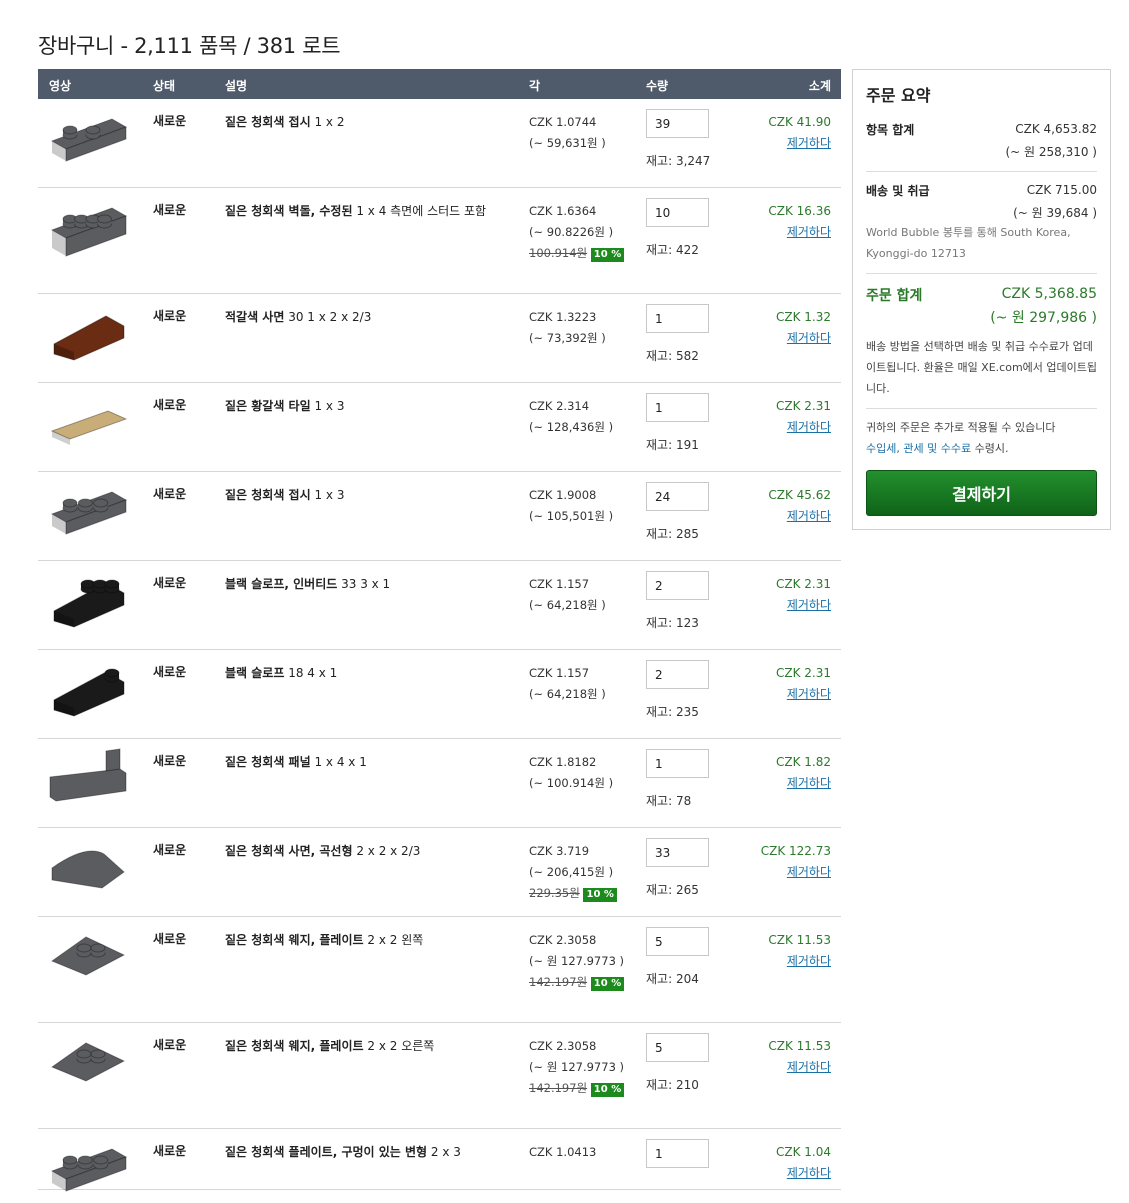 This screenshot has height=1203, width=1129. I want to click on item-description: 블랙 슬로프 18 4 x 1, so click(370, 673).